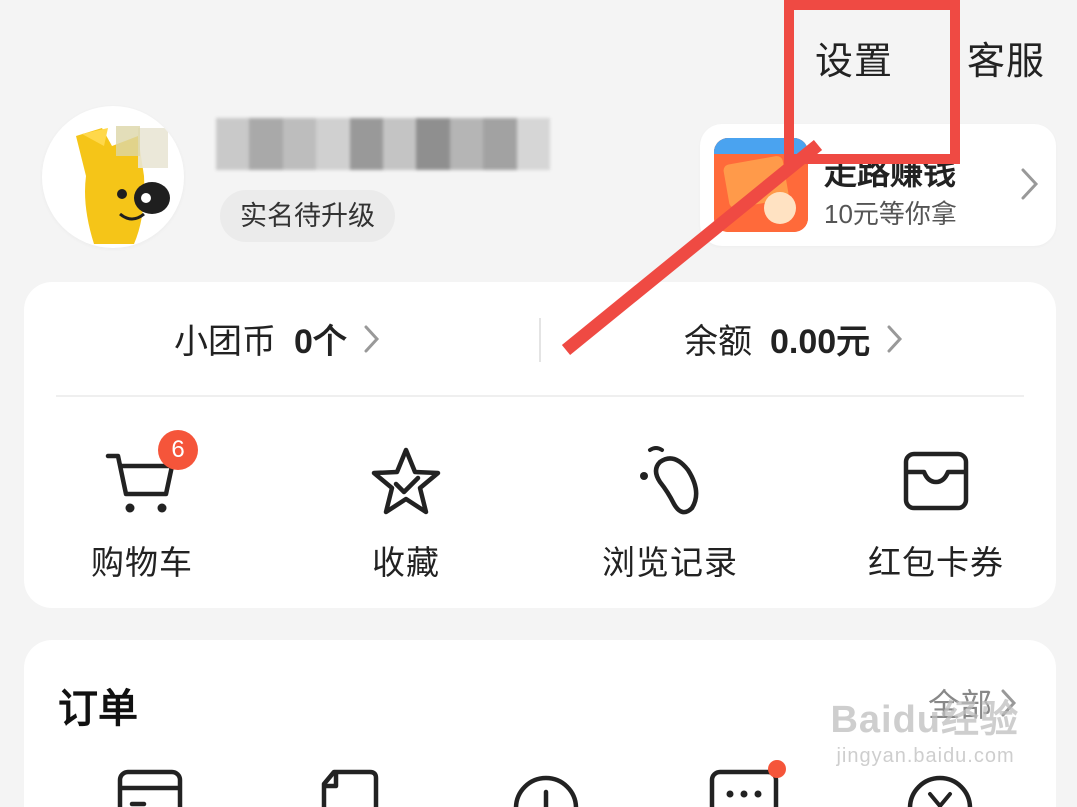  I want to click on avatar, so click(113, 177).